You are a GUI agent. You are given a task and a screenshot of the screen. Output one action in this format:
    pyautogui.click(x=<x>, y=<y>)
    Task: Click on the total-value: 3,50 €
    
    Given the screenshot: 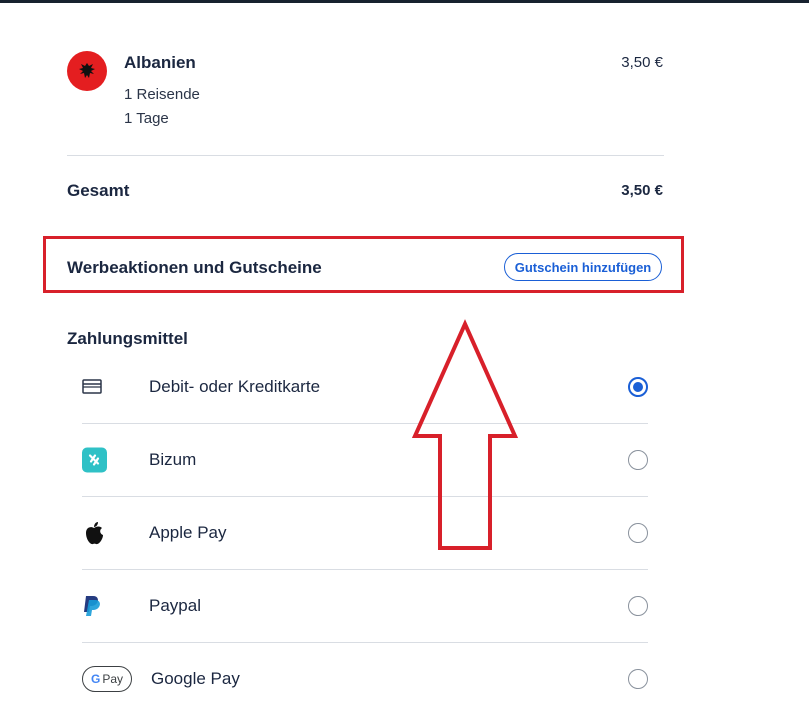 What is the action you would take?
    pyautogui.click(x=642, y=190)
    